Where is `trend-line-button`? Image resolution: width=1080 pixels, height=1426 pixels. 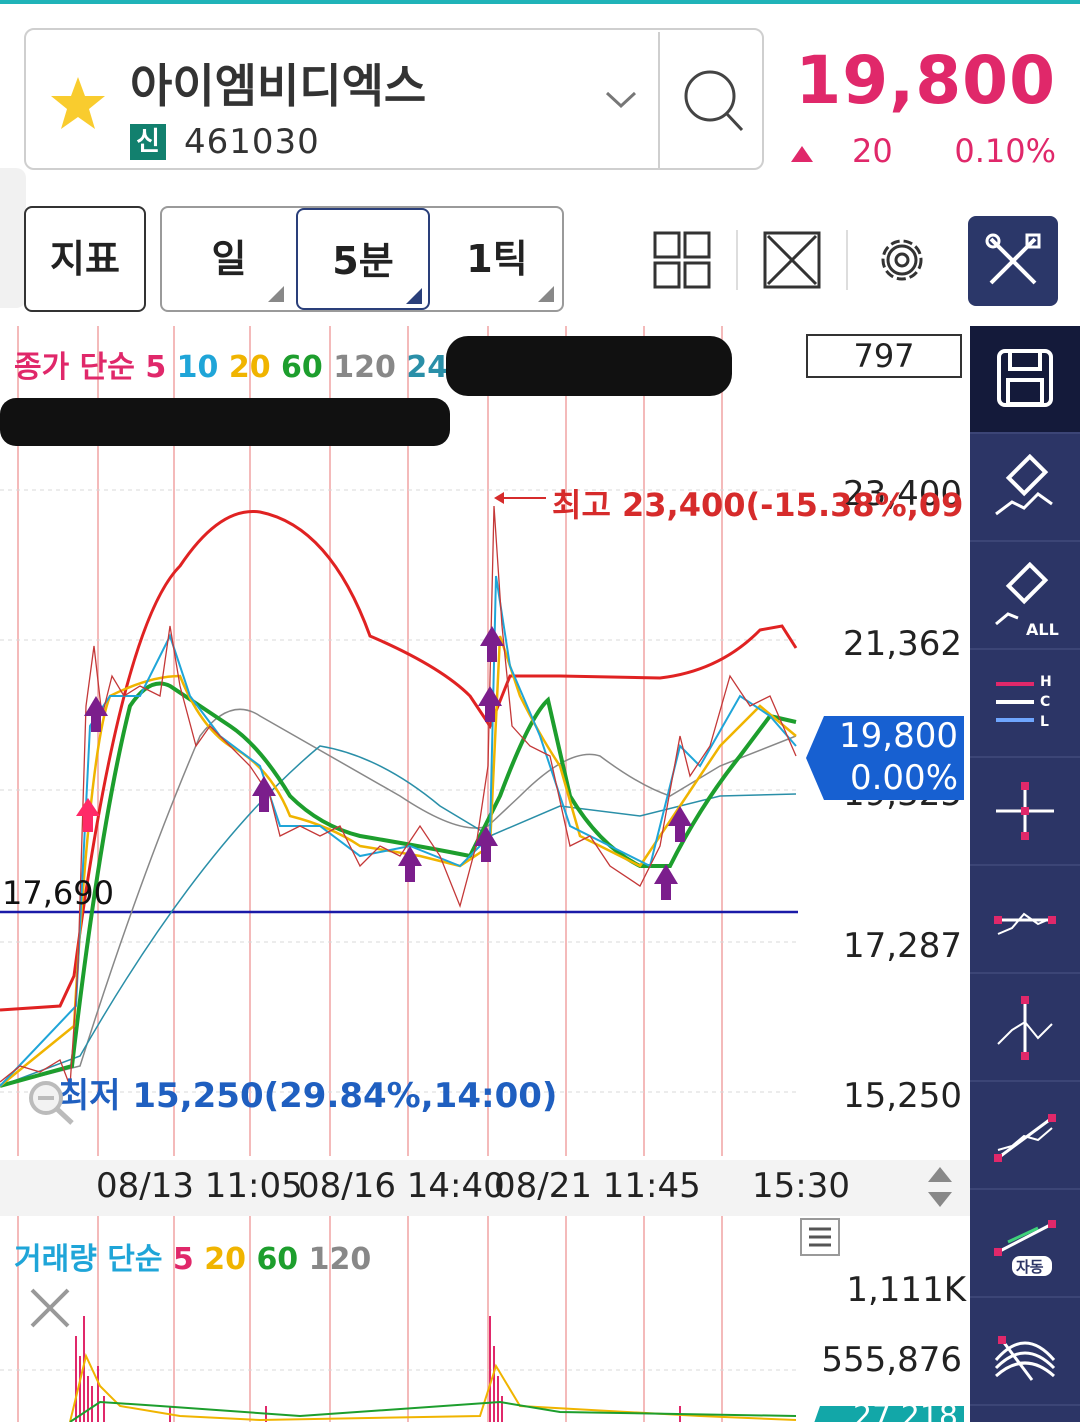 trend-line-button is located at coordinates (1025, 1136).